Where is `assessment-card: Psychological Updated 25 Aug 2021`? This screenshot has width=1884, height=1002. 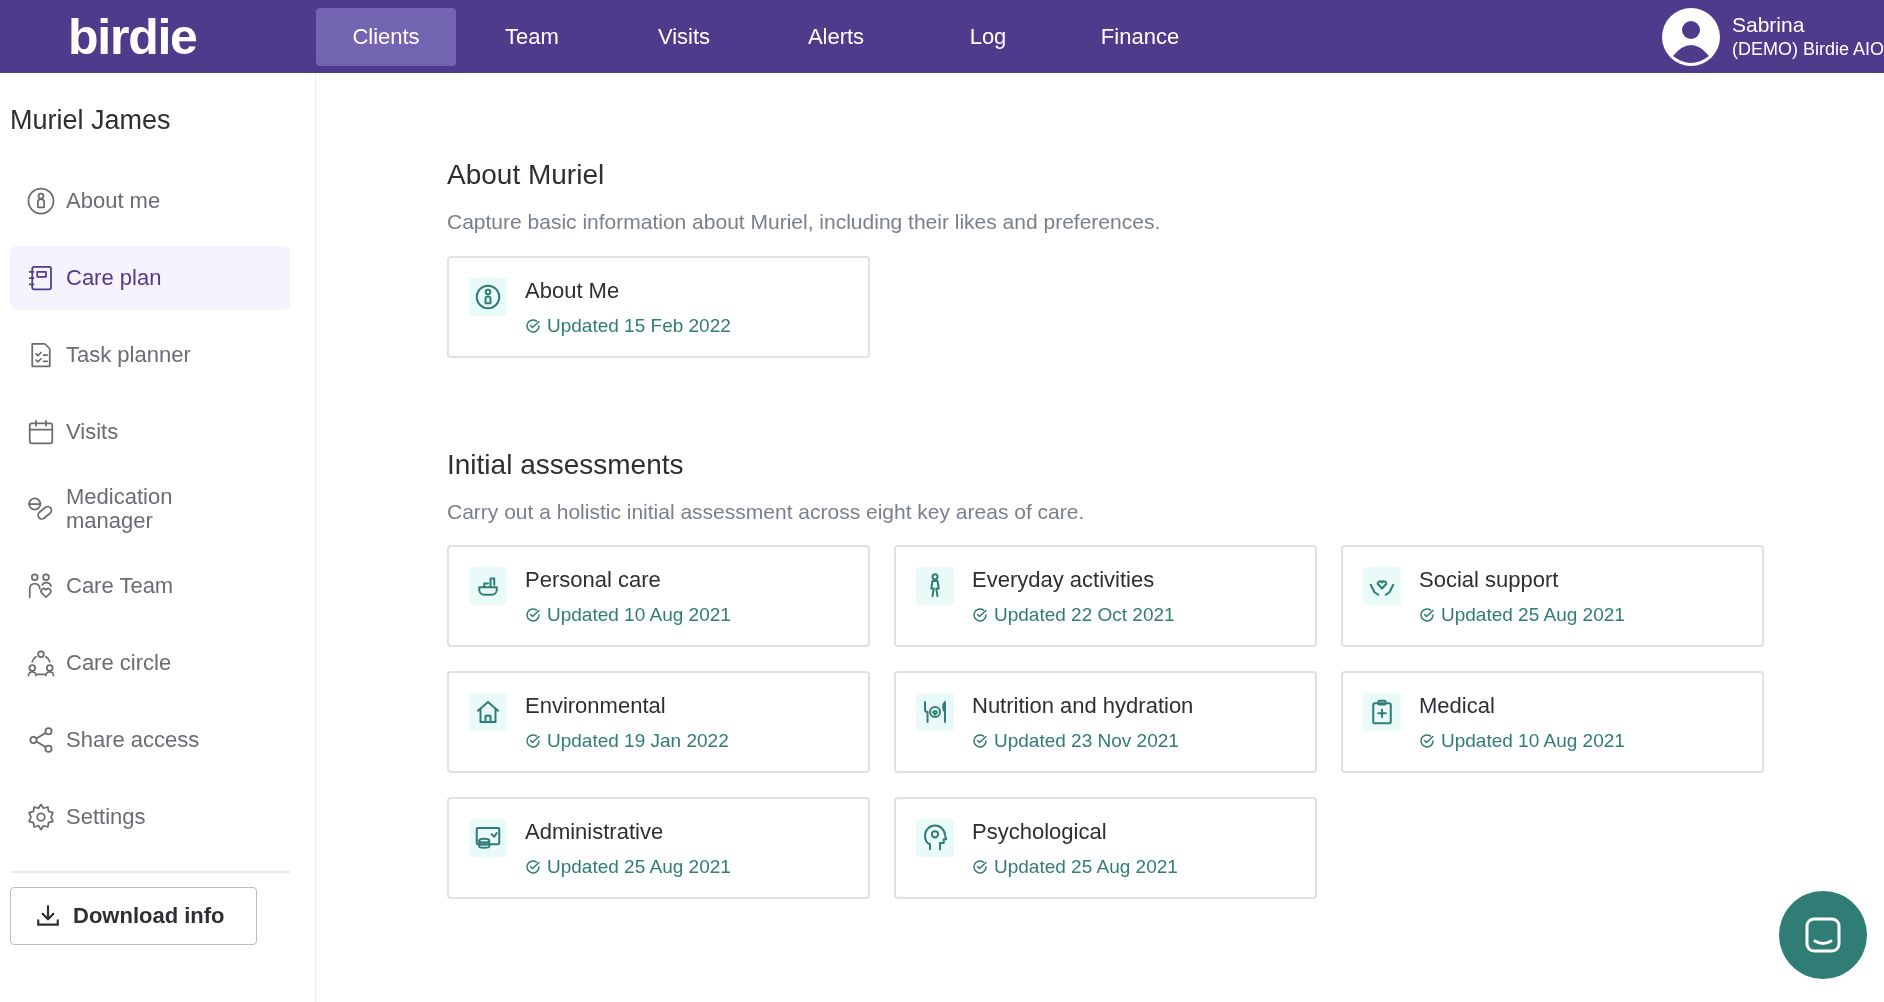
assessment-card: Psychological Updated 25 Aug 2021 is located at coordinates (1105, 848).